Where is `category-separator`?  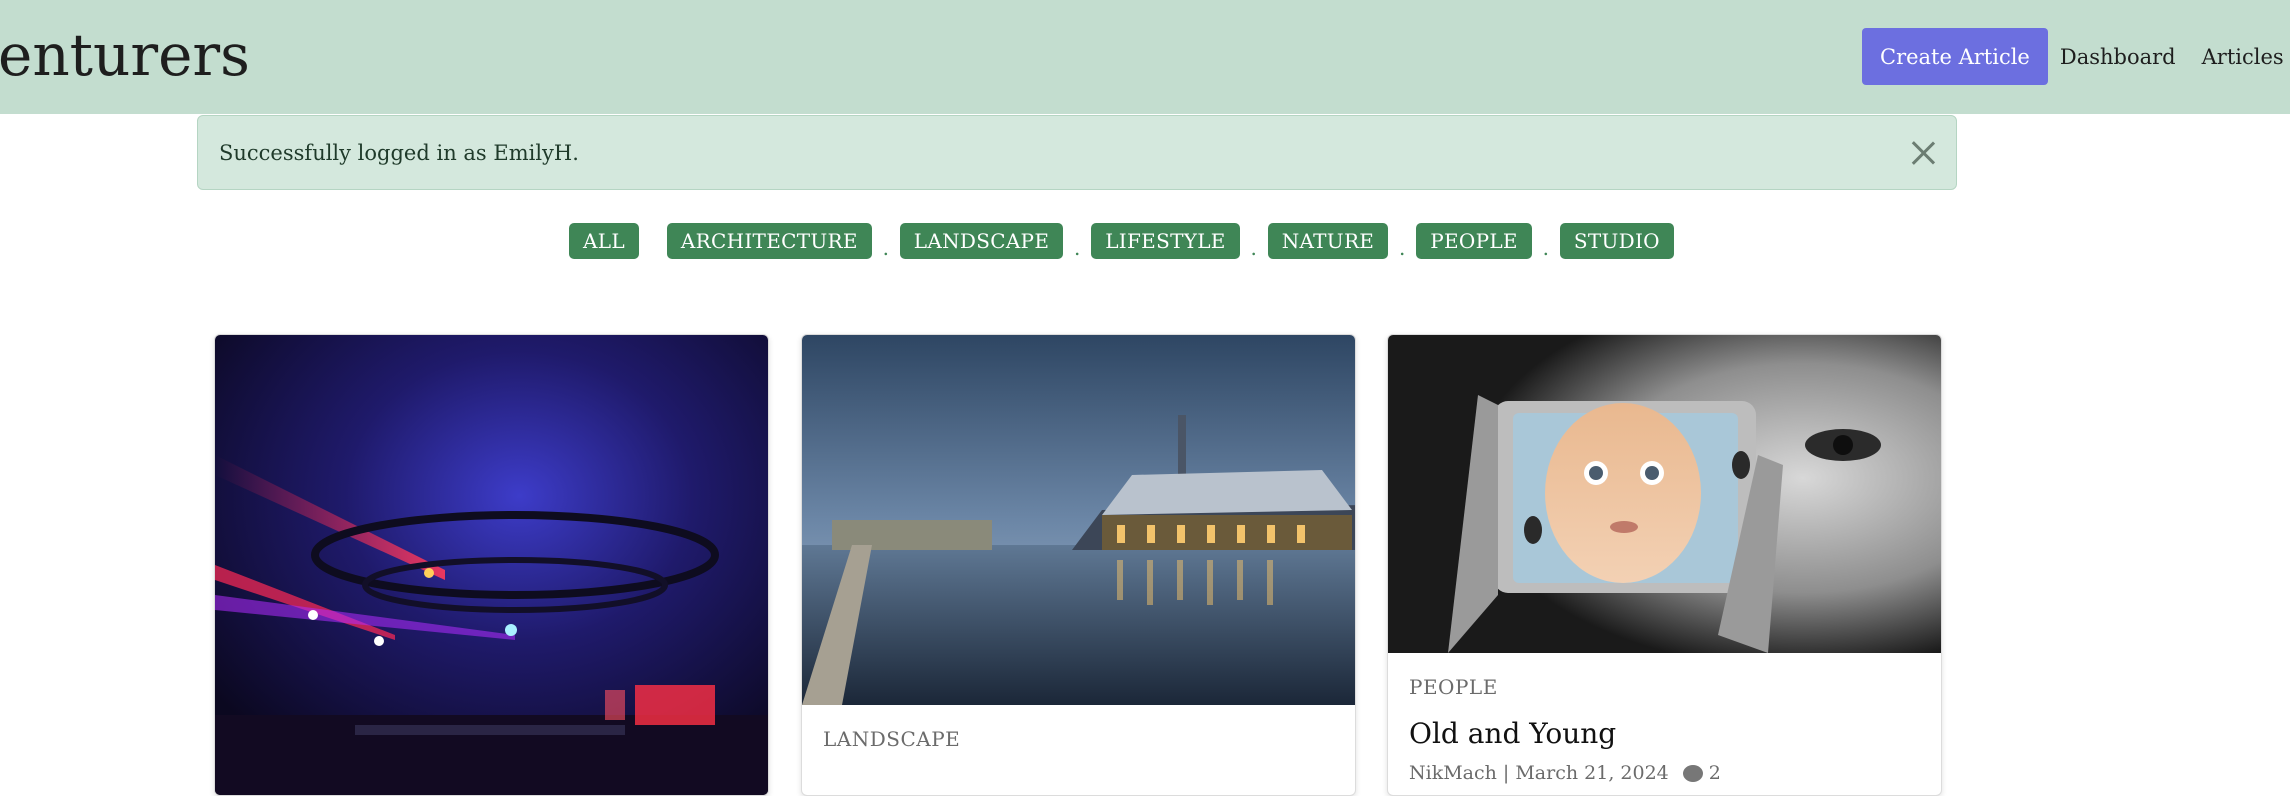
category-separator is located at coordinates (653, 241).